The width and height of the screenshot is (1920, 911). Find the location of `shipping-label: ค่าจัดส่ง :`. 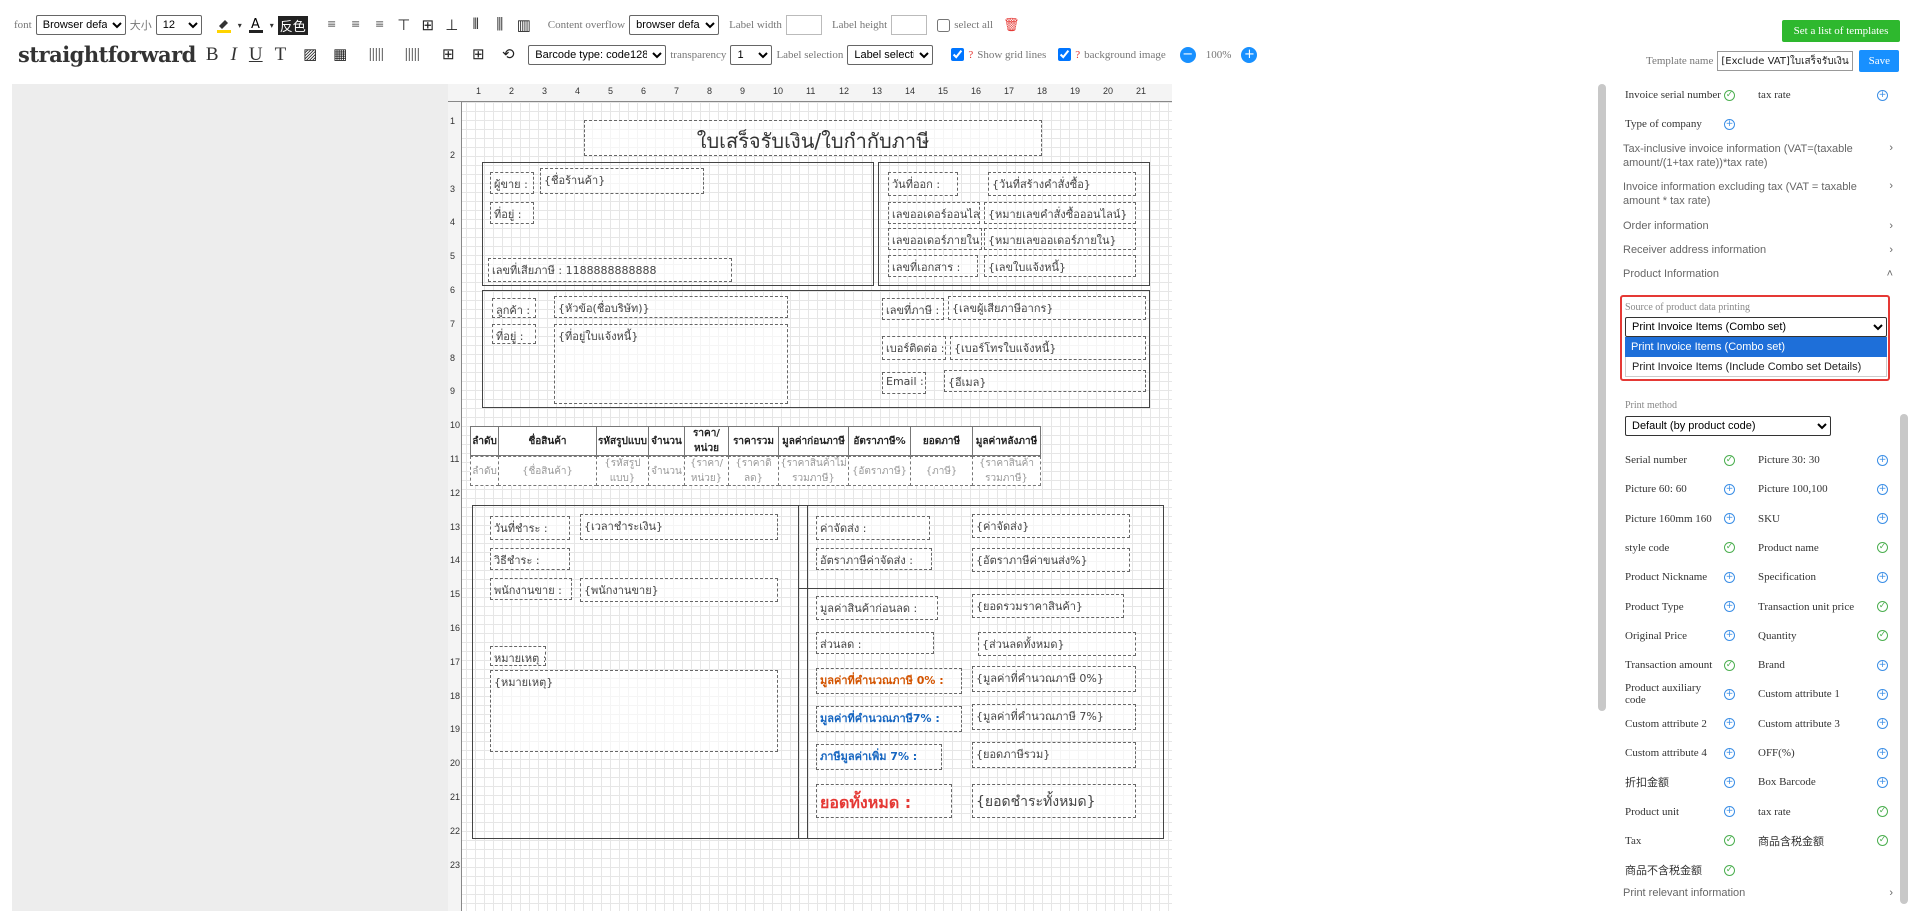

shipping-label: ค่าจัดส่ง : is located at coordinates (873, 528).